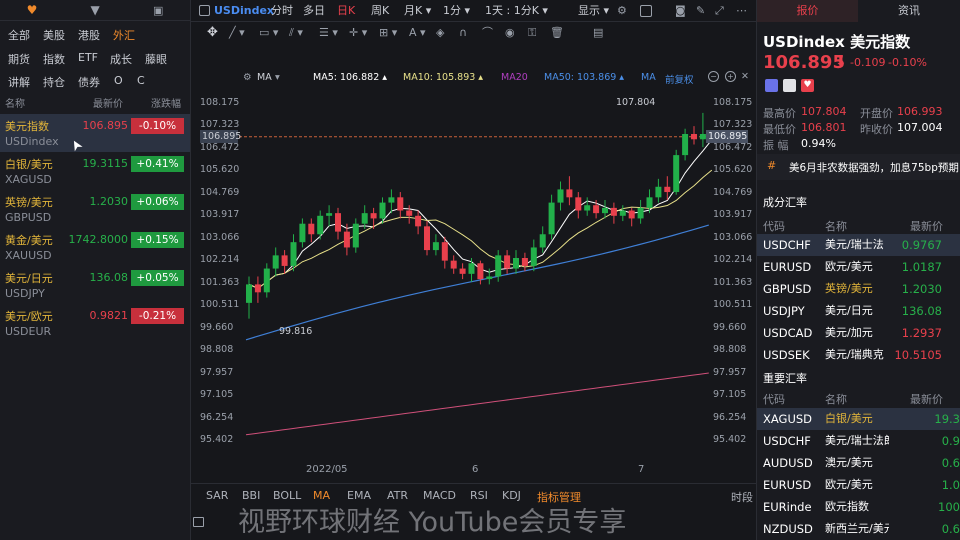 Image resolution: width=960 pixels, height=540 pixels. I want to click on col-code-header: 代码, so click(774, 226).